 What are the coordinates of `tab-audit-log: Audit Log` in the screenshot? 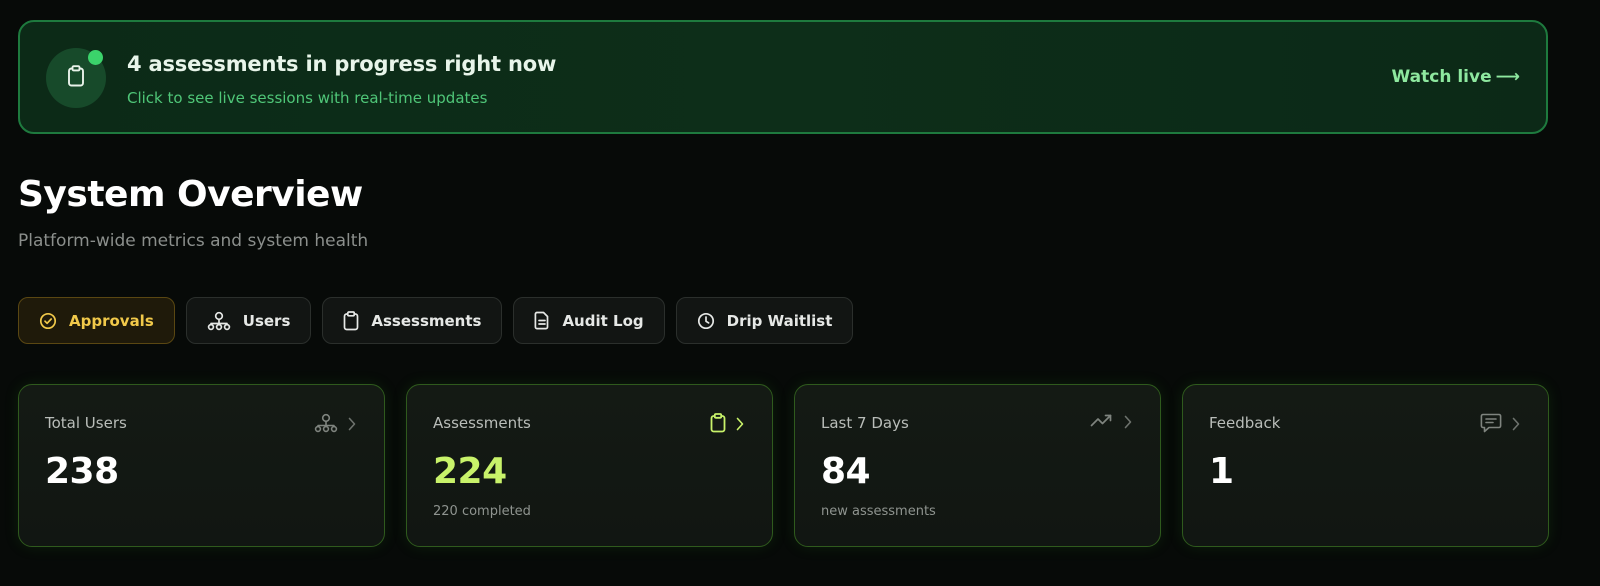 It's located at (589, 320).